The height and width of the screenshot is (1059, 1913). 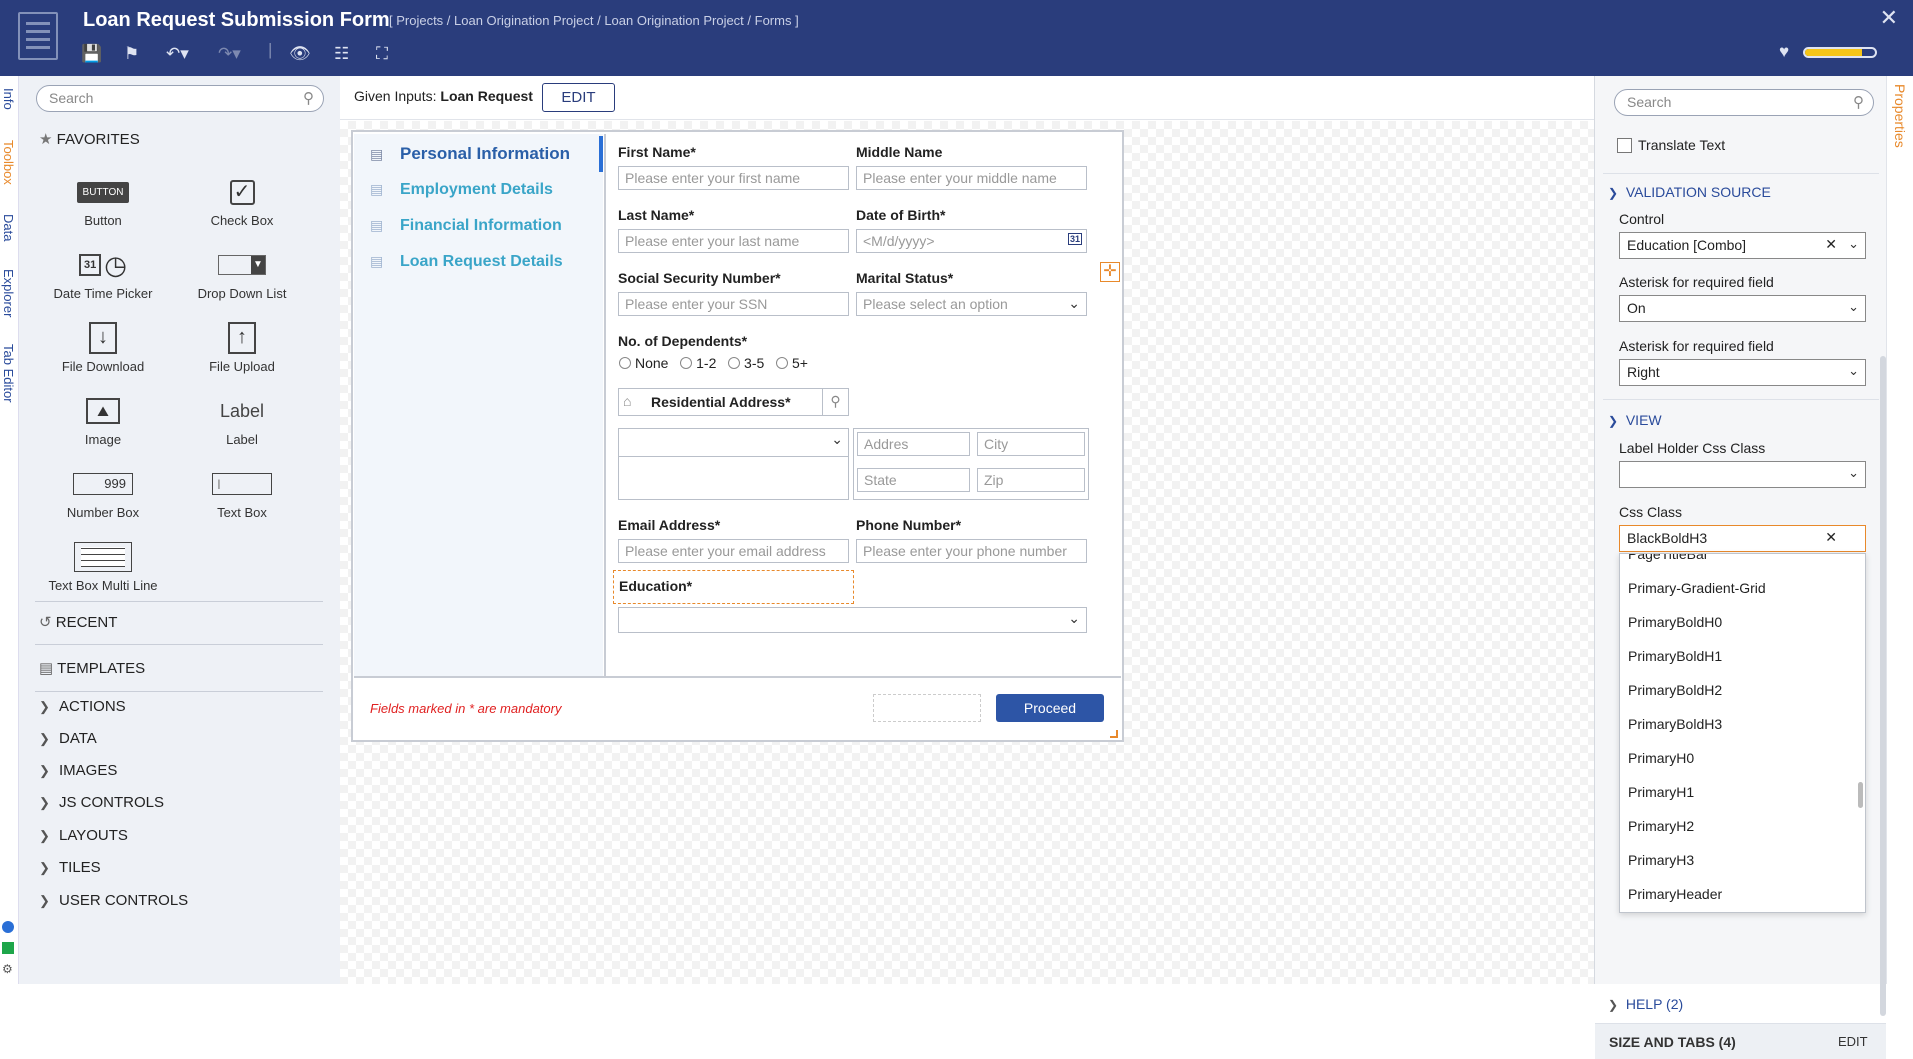 I want to click on email-input: Please enter your email address, so click(x=733, y=551).